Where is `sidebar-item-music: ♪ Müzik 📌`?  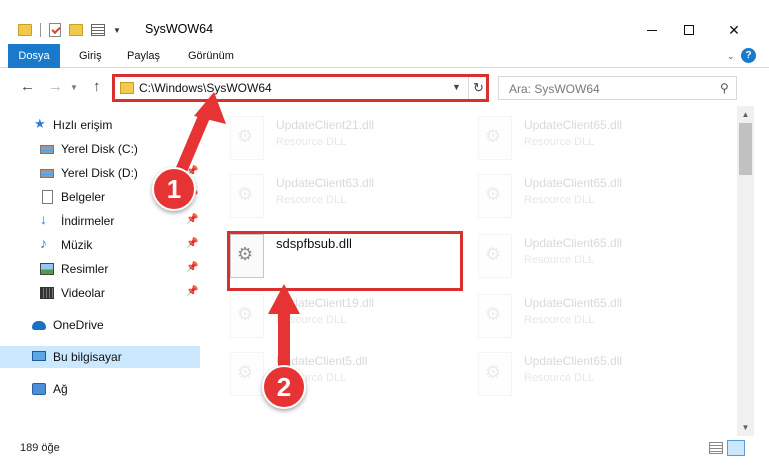
sidebar-item-music: ♪ Müzik 📌 is located at coordinates (100, 245).